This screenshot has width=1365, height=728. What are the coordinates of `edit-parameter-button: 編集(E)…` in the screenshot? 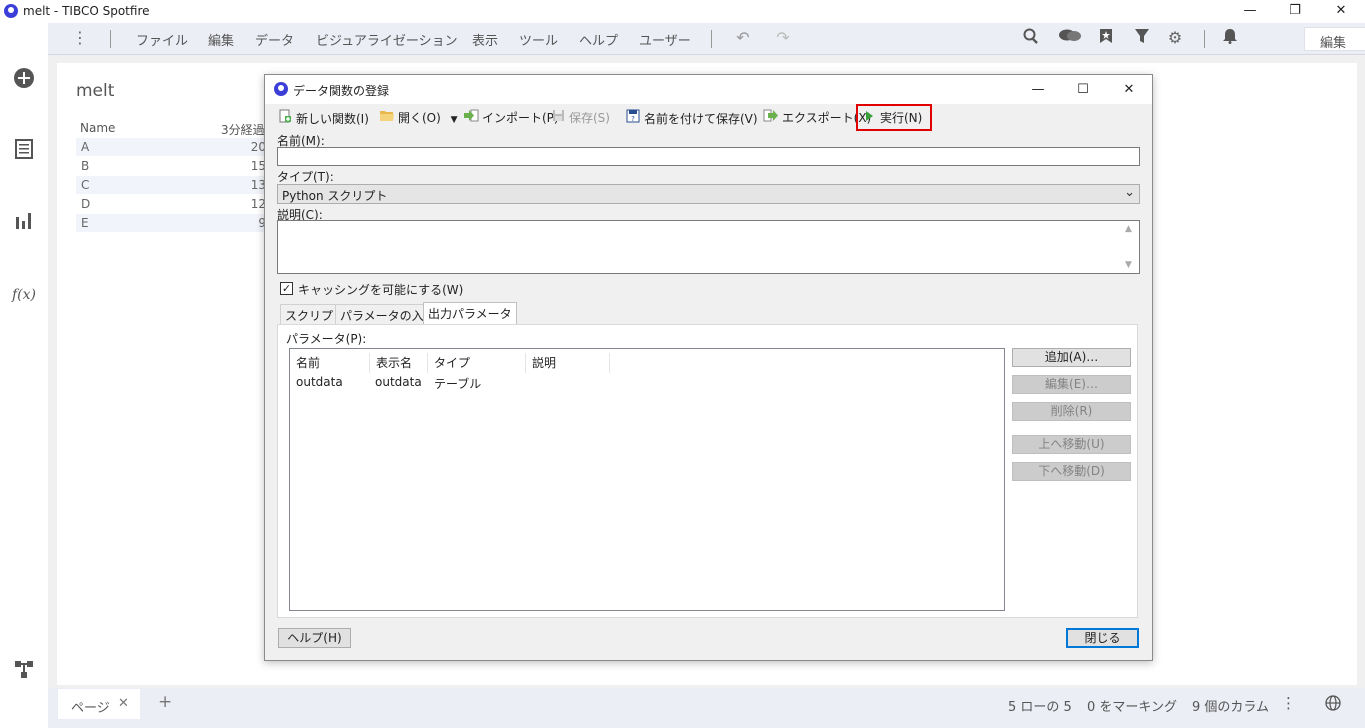 It's located at (1071, 384).